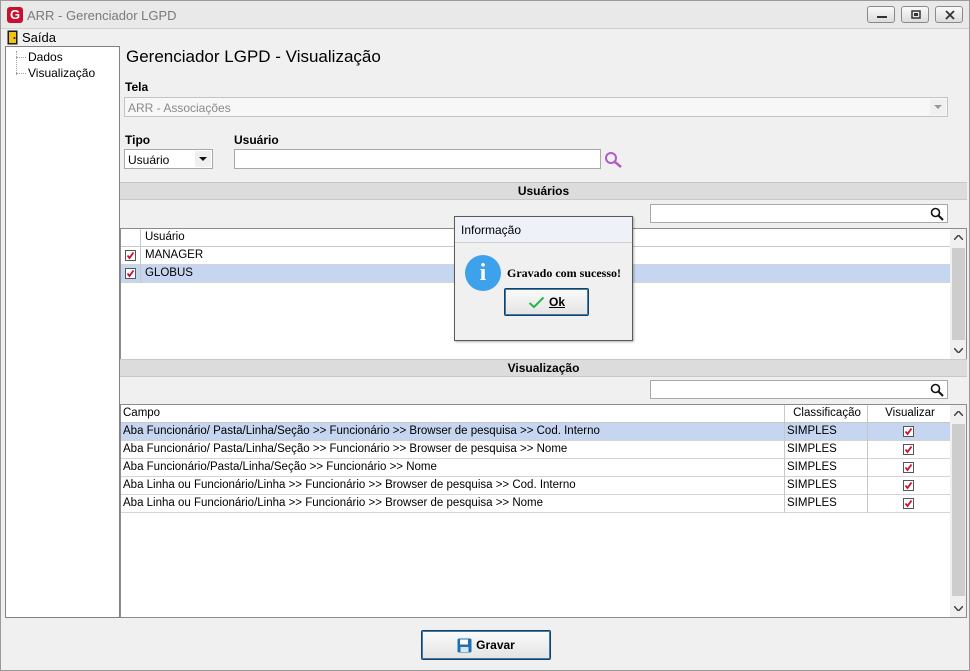 This screenshot has width=970, height=671. What do you see at coordinates (464, 645) in the screenshot?
I see `floppy-disk-icon` at bounding box center [464, 645].